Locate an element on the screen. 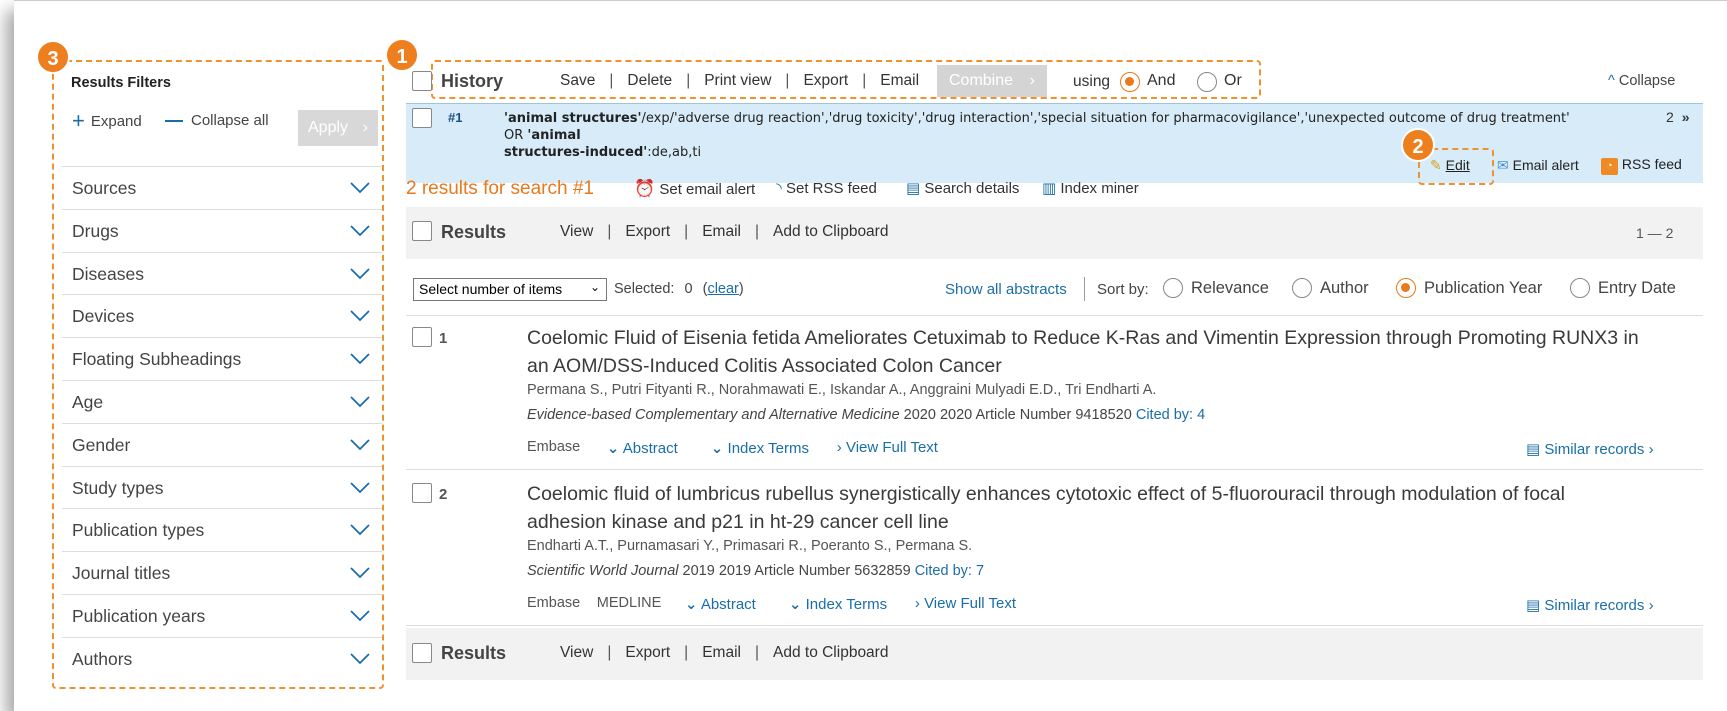 The width and height of the screenshot is (1727, 711). facet-publication-years: Publication years is located at coordinates (222, 615).